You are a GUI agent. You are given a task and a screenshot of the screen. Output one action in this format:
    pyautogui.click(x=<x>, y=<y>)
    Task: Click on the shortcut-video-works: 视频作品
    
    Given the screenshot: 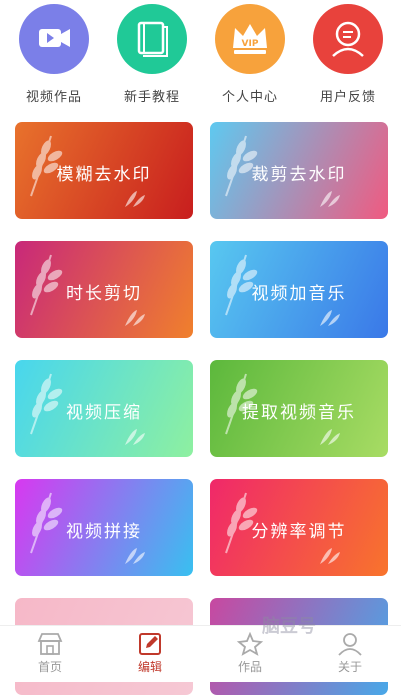 What is the action you would take?
    pyautogui.click(x=54, y=56)
    